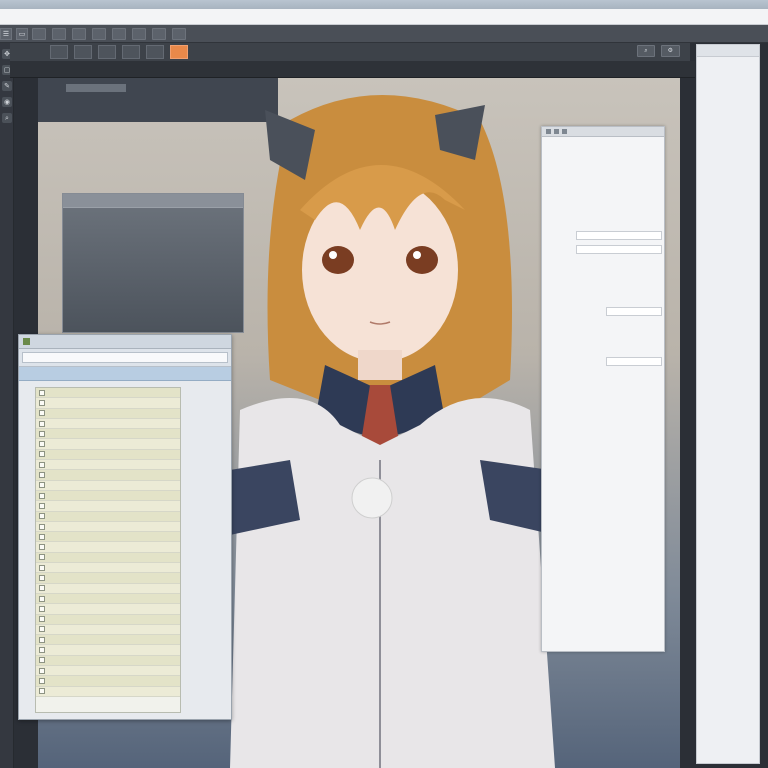 This screenshot has width=768, height=768. I want to click on address-input, so click(125, 357).